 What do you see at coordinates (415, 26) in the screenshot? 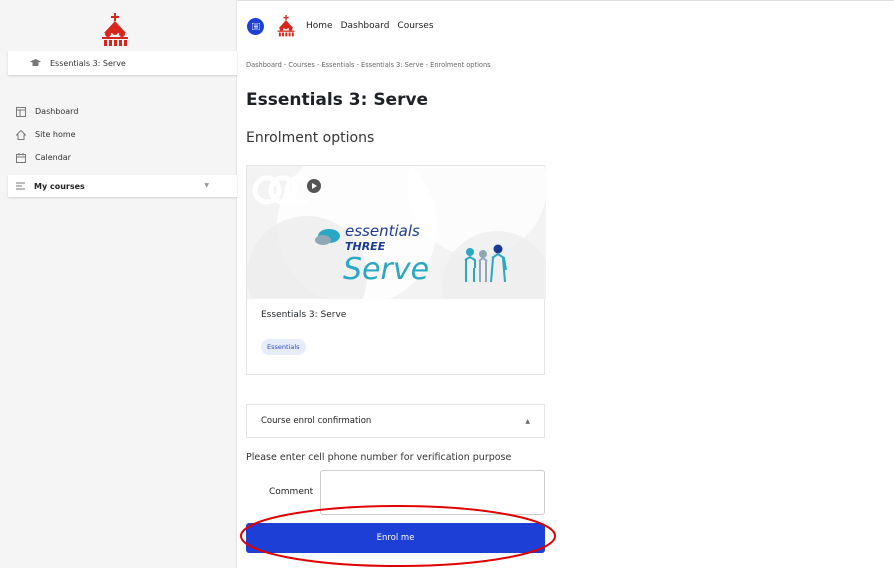
I see `nav-link-courses: Courses` at bounding box center [415, 26].